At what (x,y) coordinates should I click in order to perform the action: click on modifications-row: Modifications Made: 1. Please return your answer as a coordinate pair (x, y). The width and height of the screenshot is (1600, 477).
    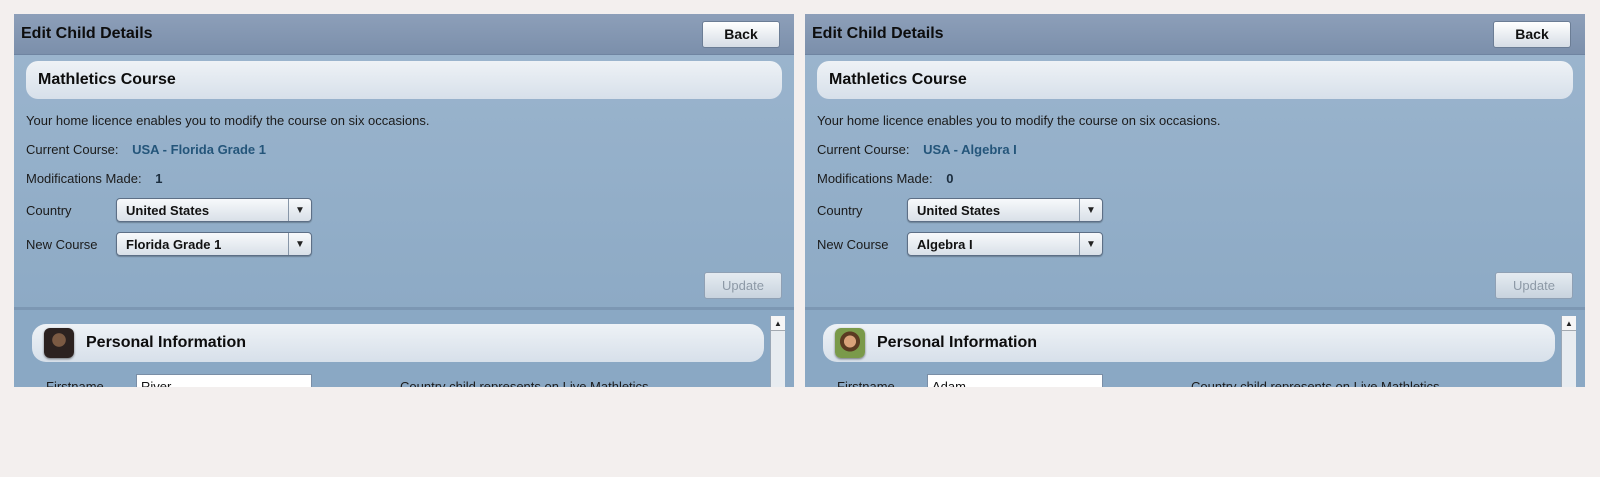
    Looking at the image, I should click on (404, 180).